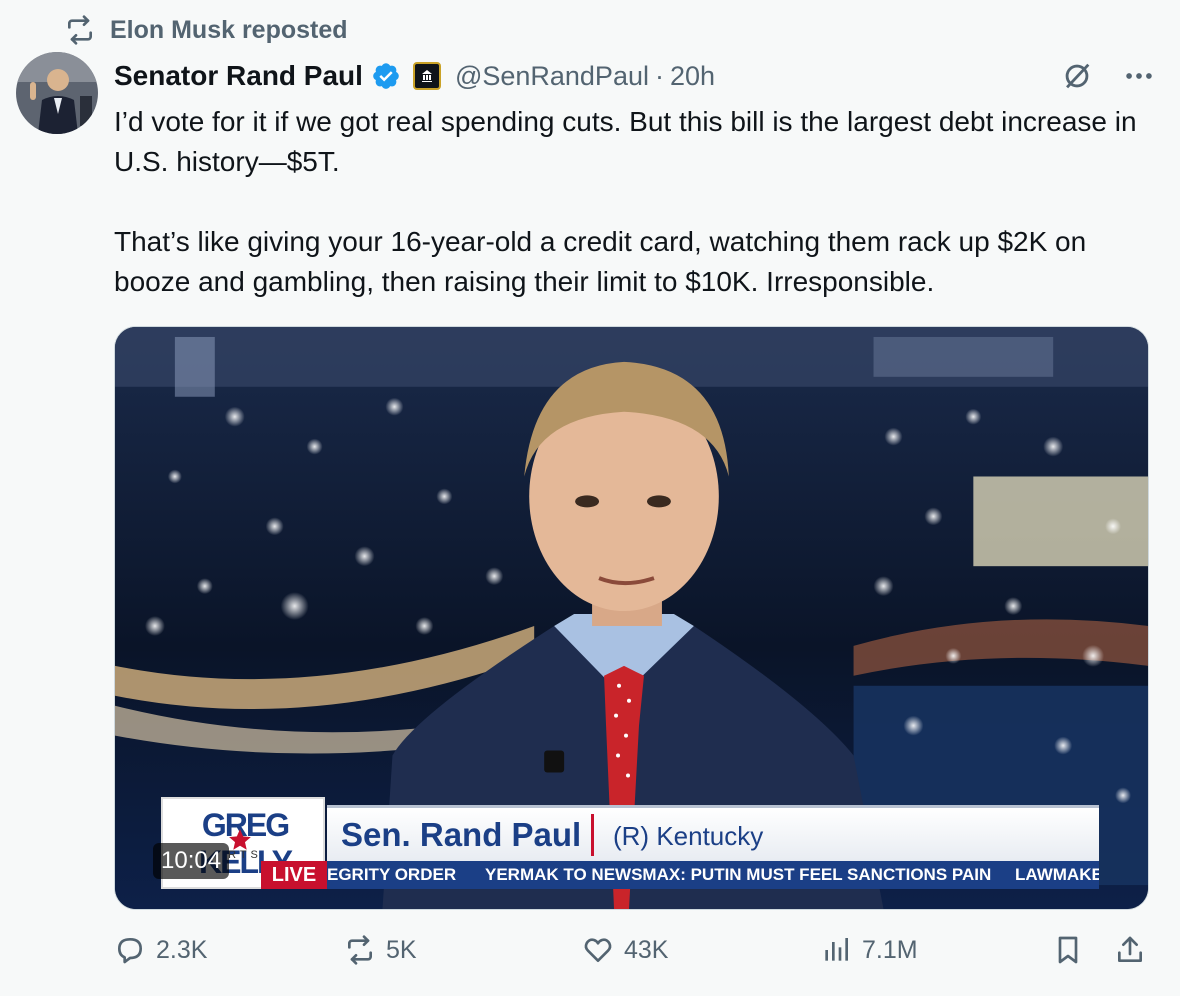  What do you see at coordinates (229, 30) in the screenshot?
I see `repost-label: Elon Musk reposted` at bounding box center [229, 30].